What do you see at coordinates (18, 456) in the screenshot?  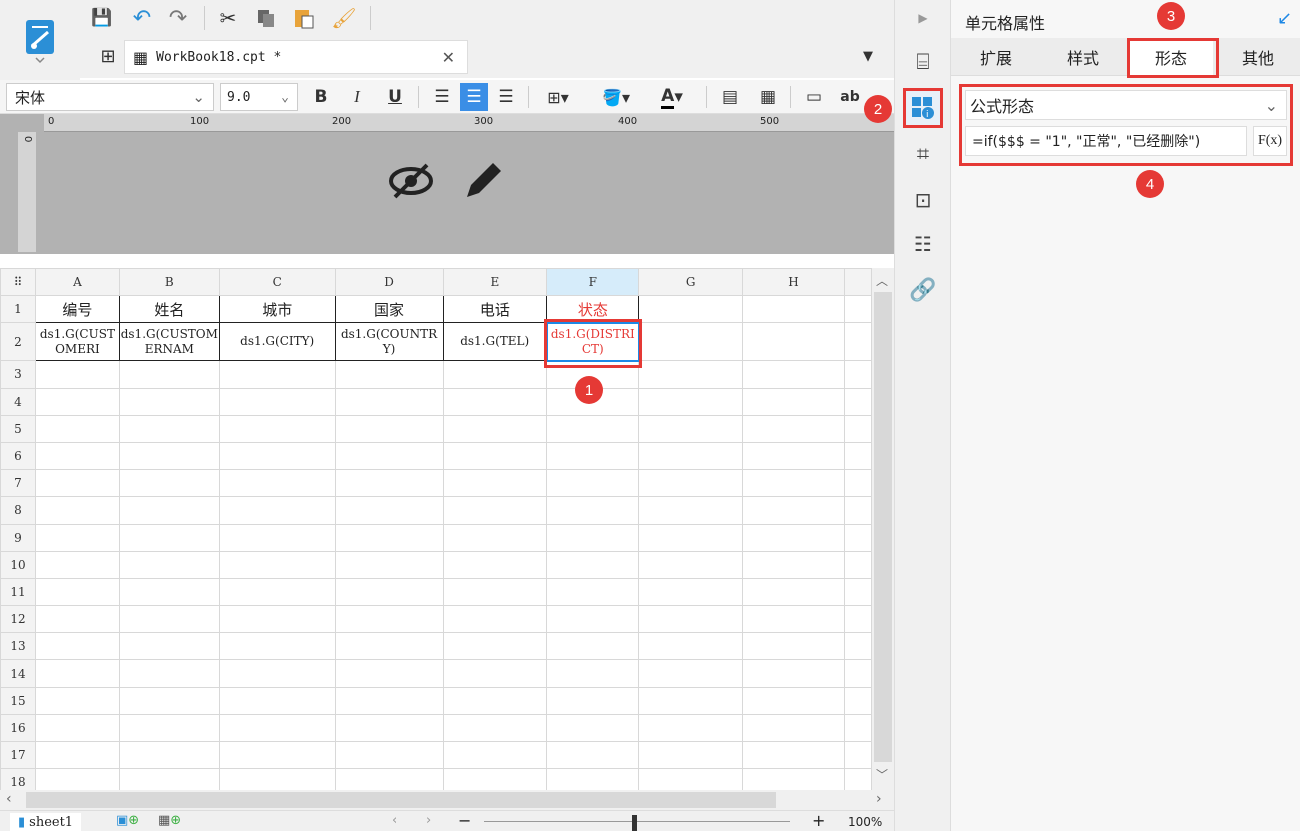 I see `row-header: 6` at bounding box center [18, 456].